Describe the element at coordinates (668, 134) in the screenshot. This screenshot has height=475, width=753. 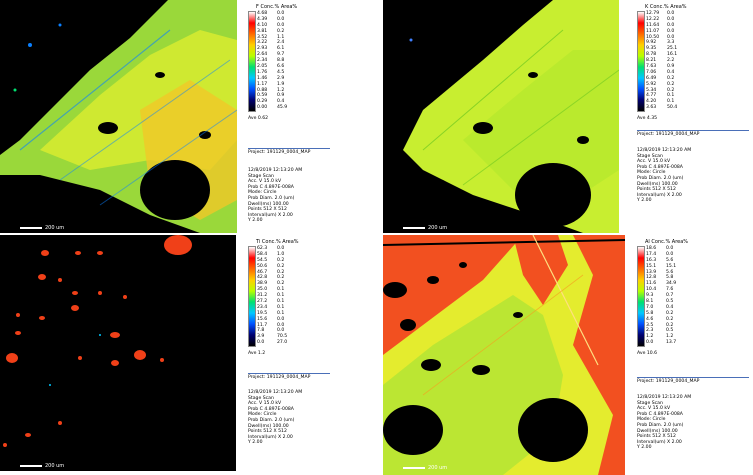
I see `k-project-label: Project: 191129_0004_MAP` at that location.